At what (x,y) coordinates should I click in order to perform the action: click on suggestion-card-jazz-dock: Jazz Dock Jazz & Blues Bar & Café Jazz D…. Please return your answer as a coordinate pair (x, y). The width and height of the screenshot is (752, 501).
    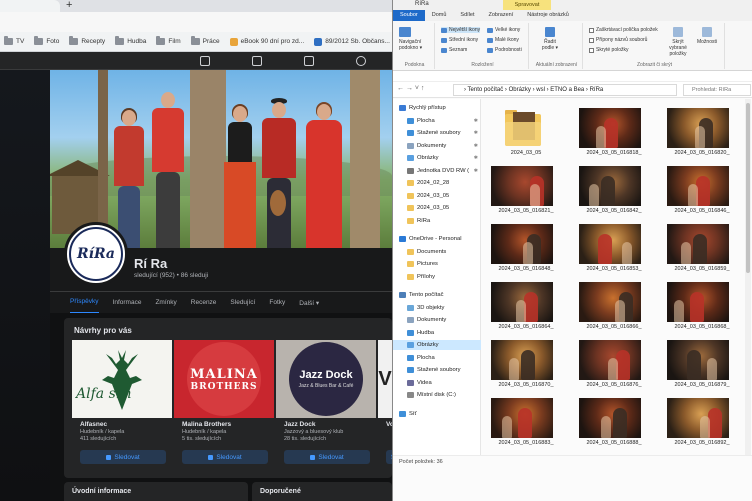
    Looking at the image, I should click on (326, 404).